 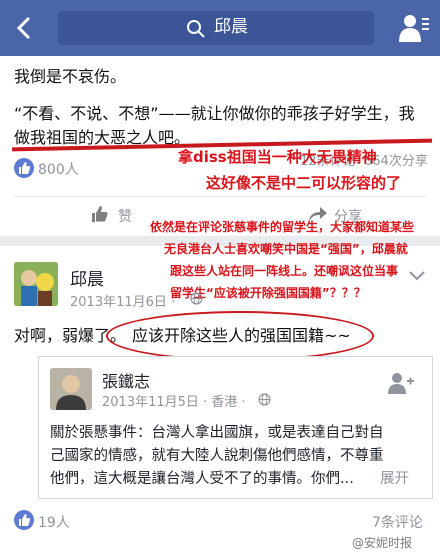 What do you see at coordinates (122, 300) in the screenshot?
I see `post-timestamp: 2013年11月6日 ·` at bounding box center [122, 300].